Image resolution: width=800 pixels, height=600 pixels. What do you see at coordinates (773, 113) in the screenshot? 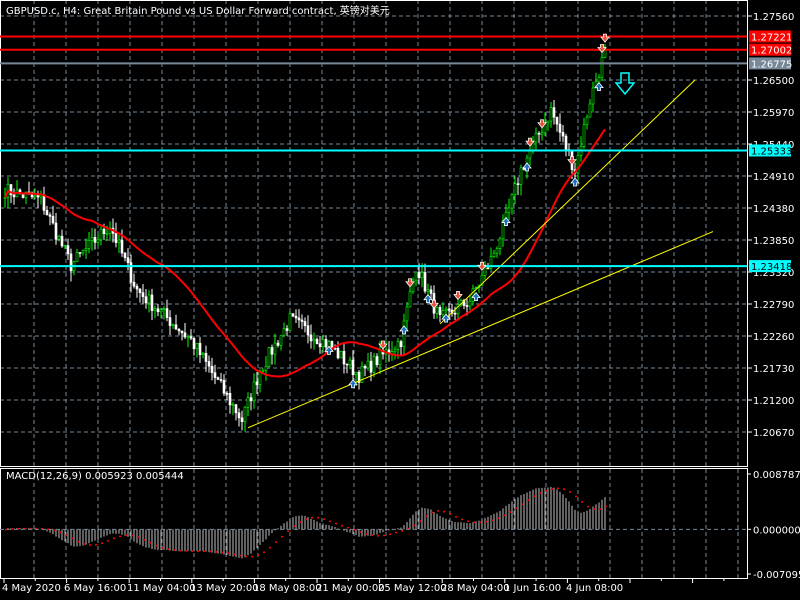
I see `price-tick-label: 1.25970` at bounding box center [773, 113].